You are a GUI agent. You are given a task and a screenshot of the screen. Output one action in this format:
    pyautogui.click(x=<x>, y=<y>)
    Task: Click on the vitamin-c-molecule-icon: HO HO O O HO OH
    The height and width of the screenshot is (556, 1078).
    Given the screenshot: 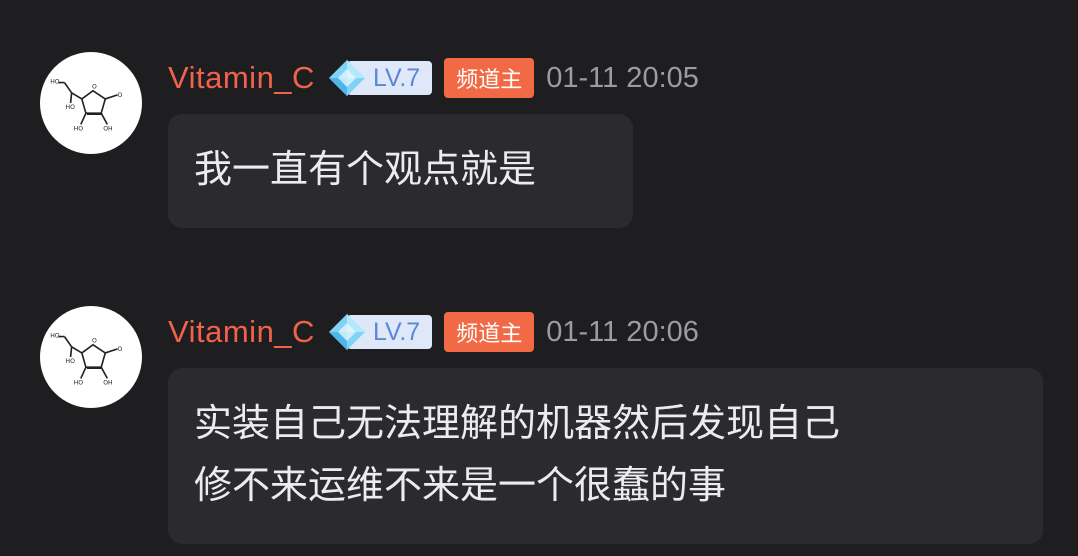 What is the action you would take?
    pyautogui.click(x=86, y=360)
    